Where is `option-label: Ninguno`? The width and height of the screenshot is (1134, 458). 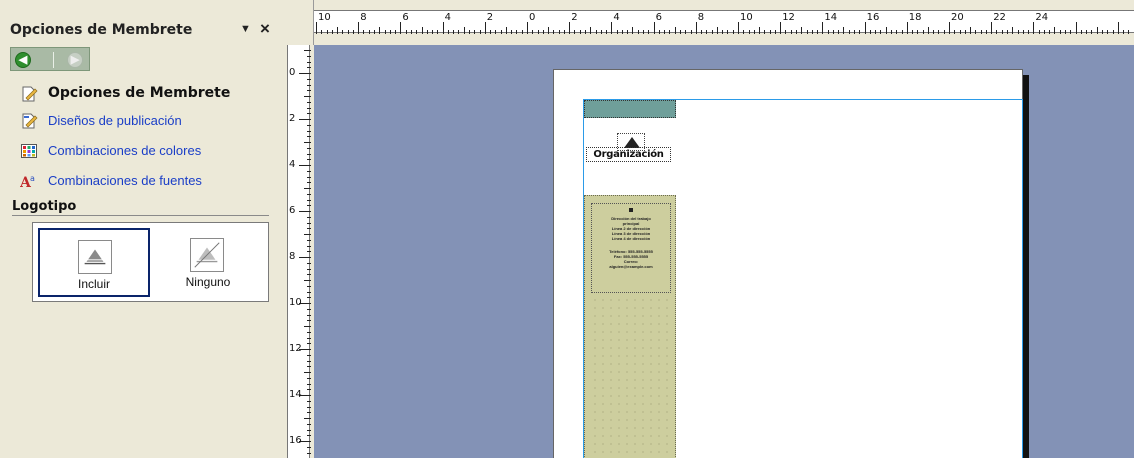
option-label: Ninguno is located at coordinates (208, 282).